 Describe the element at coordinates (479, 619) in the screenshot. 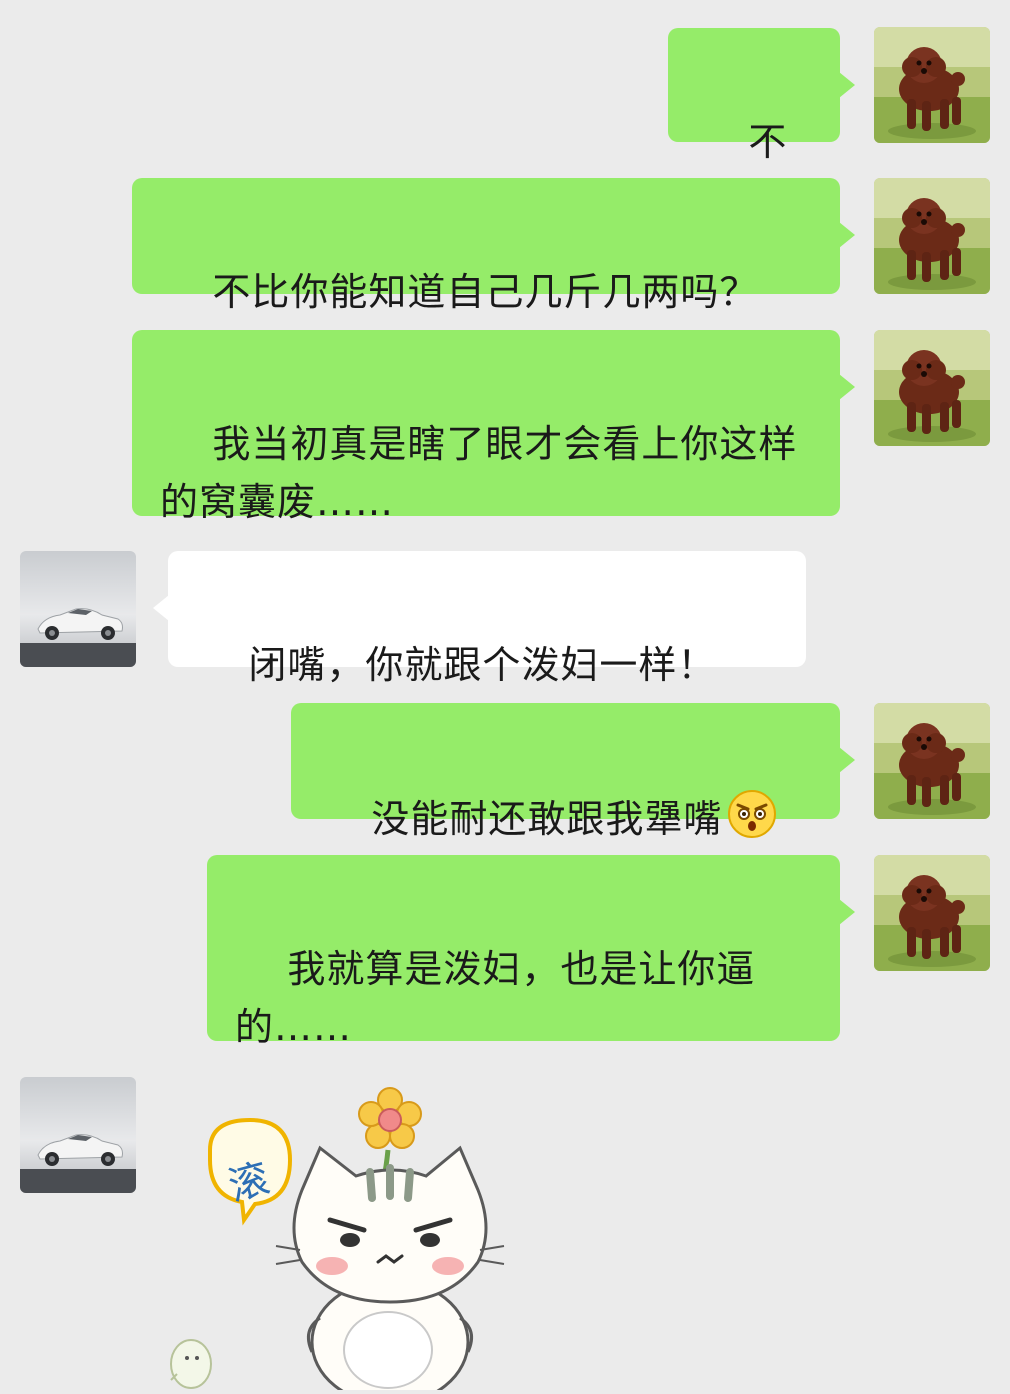

I see `message-bubble-received: 闭嘴，你就跟个泼妇一样！` at that location.